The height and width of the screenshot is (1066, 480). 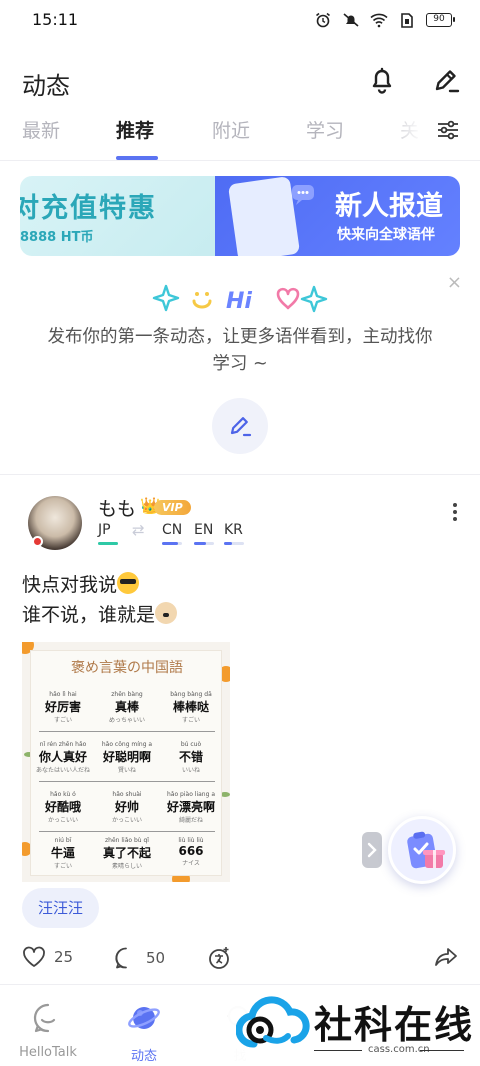 What do you see at coordinates (454, 282) in the screenshot?
I see `close-icon: ×` at bounding box center [454, 282].